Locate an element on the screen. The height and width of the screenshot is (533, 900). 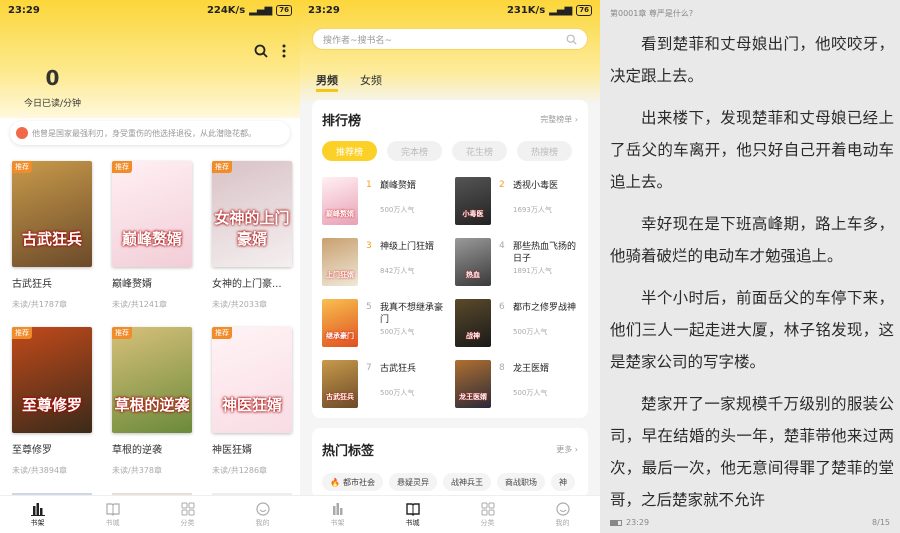
hot-tag-chip: 神 is located at coordinates (562, 482).